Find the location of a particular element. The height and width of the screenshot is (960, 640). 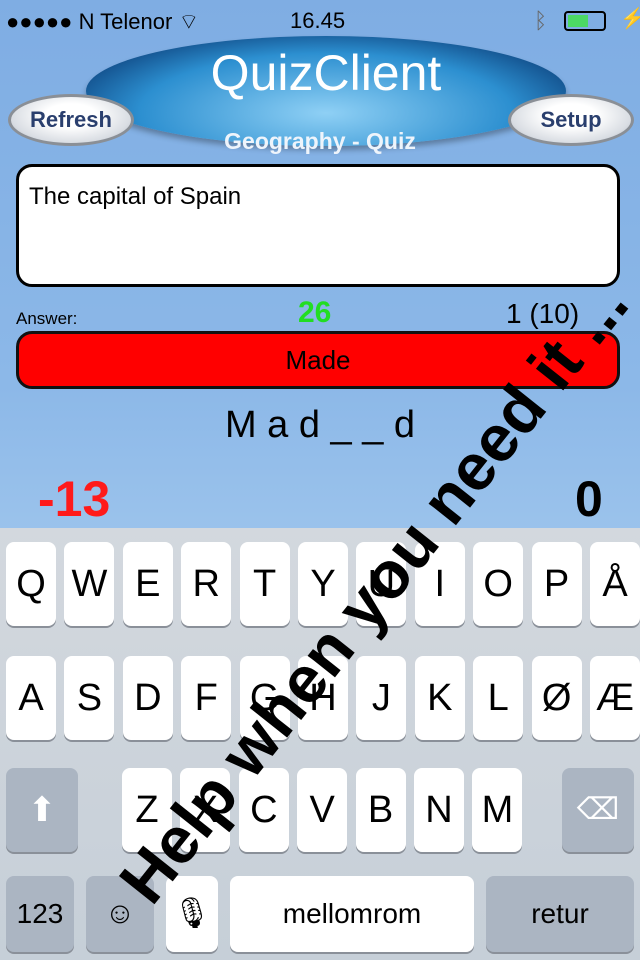

key-x: X is located at coordinates (205, 810).